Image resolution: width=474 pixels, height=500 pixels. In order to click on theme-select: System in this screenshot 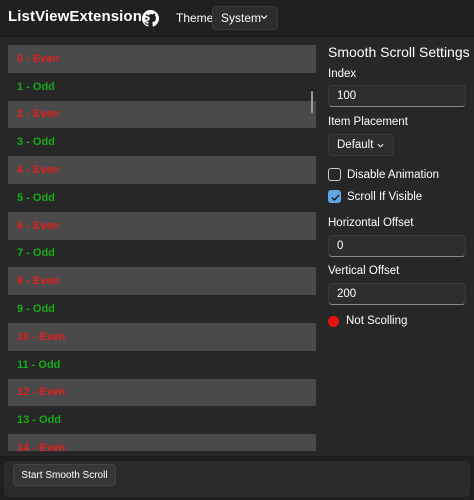, I will do `click(245, 18)`.